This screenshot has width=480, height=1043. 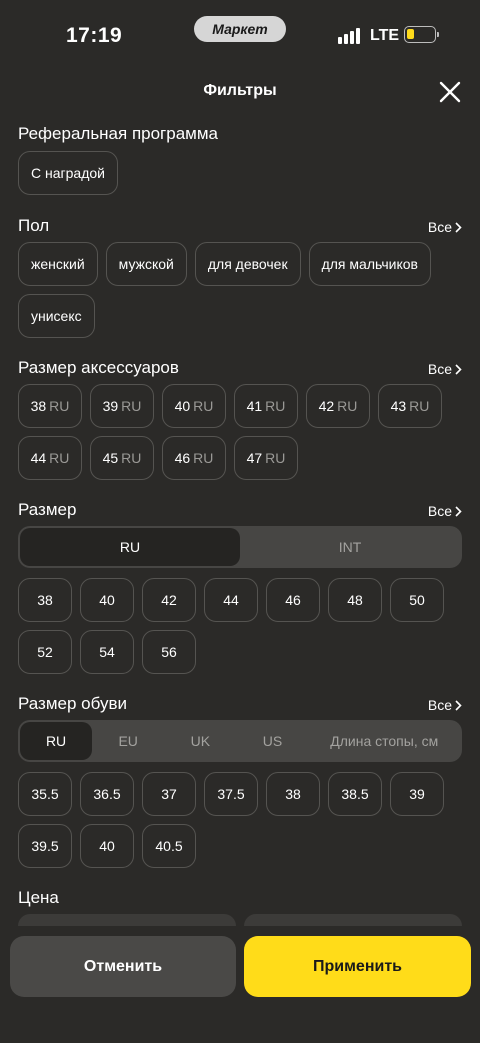 I want to click on shoe-size-chip: 38.5, so click(x=355, y=794).